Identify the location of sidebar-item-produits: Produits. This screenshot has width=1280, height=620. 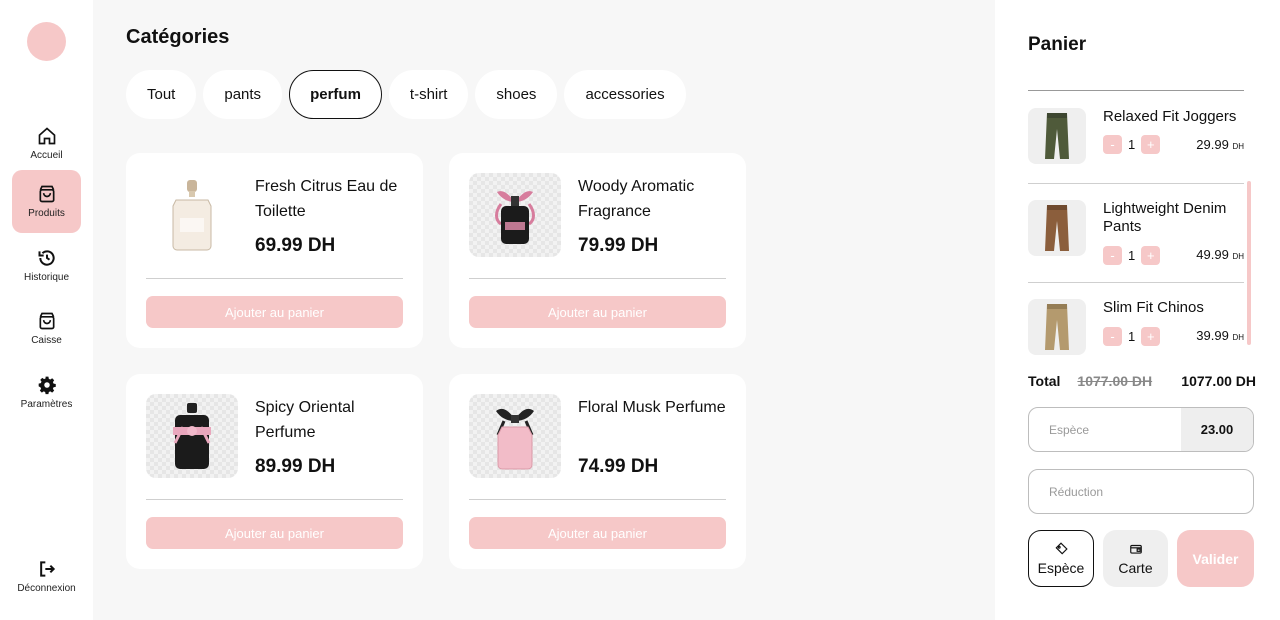
(46, 201).